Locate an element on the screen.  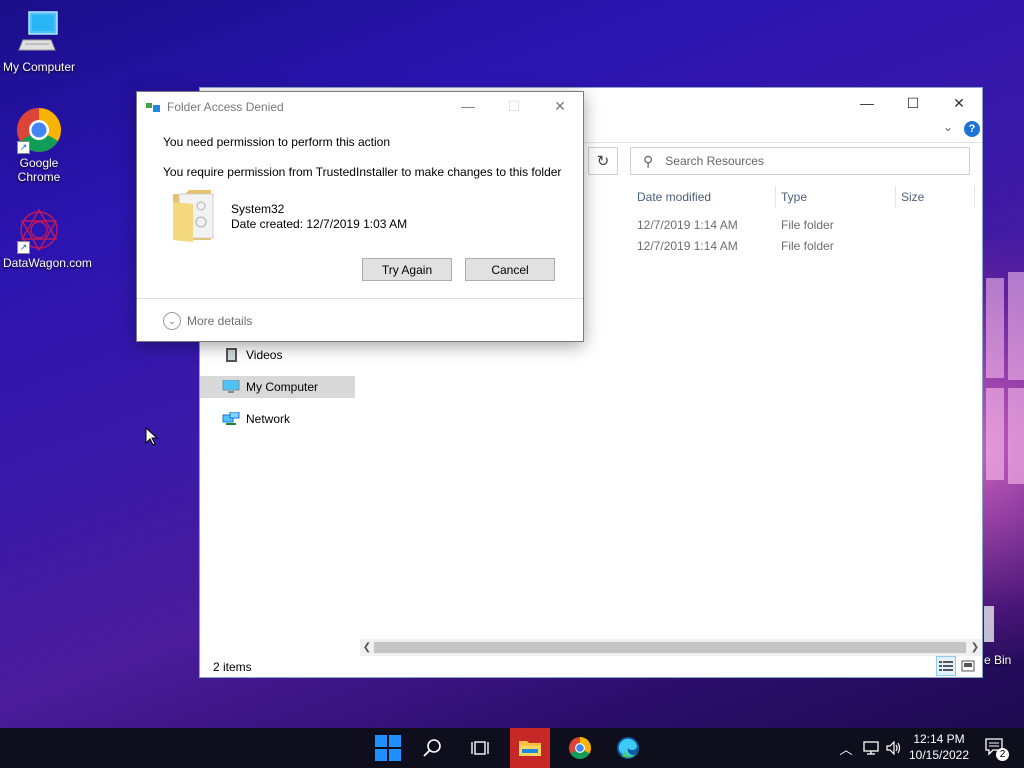
edge-taskbar-button is located at coordinates (628, 748).